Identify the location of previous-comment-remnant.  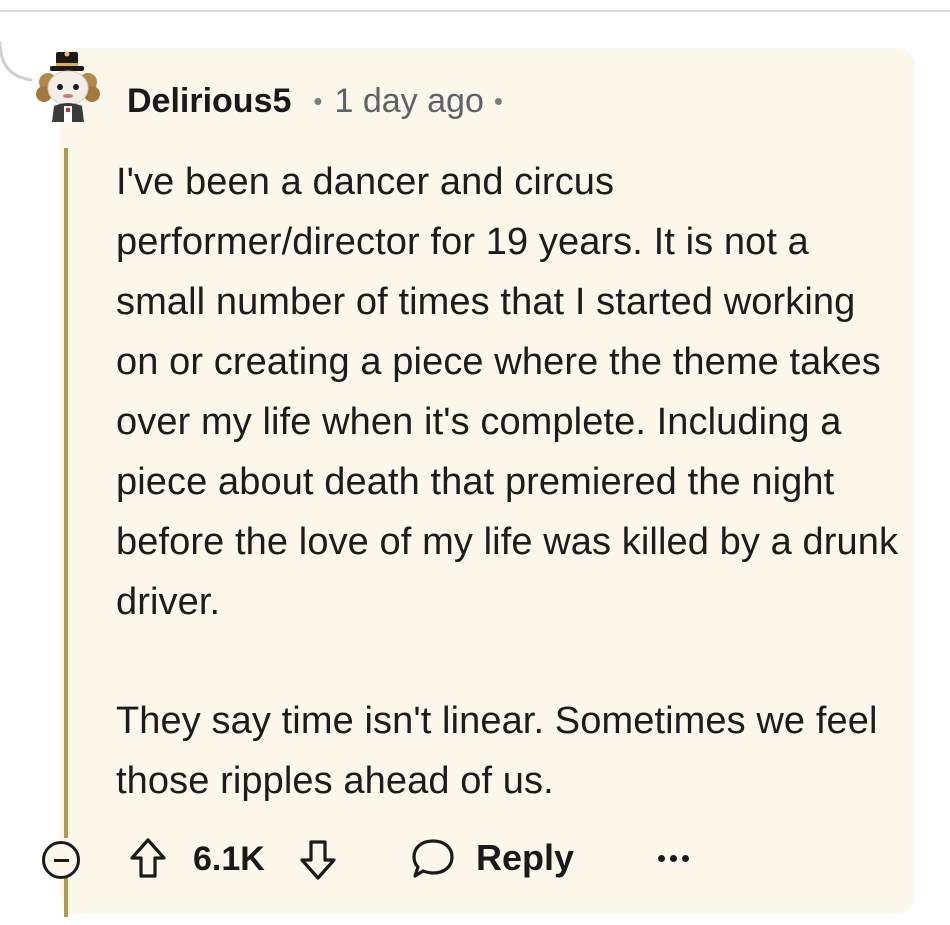
(475, 7).